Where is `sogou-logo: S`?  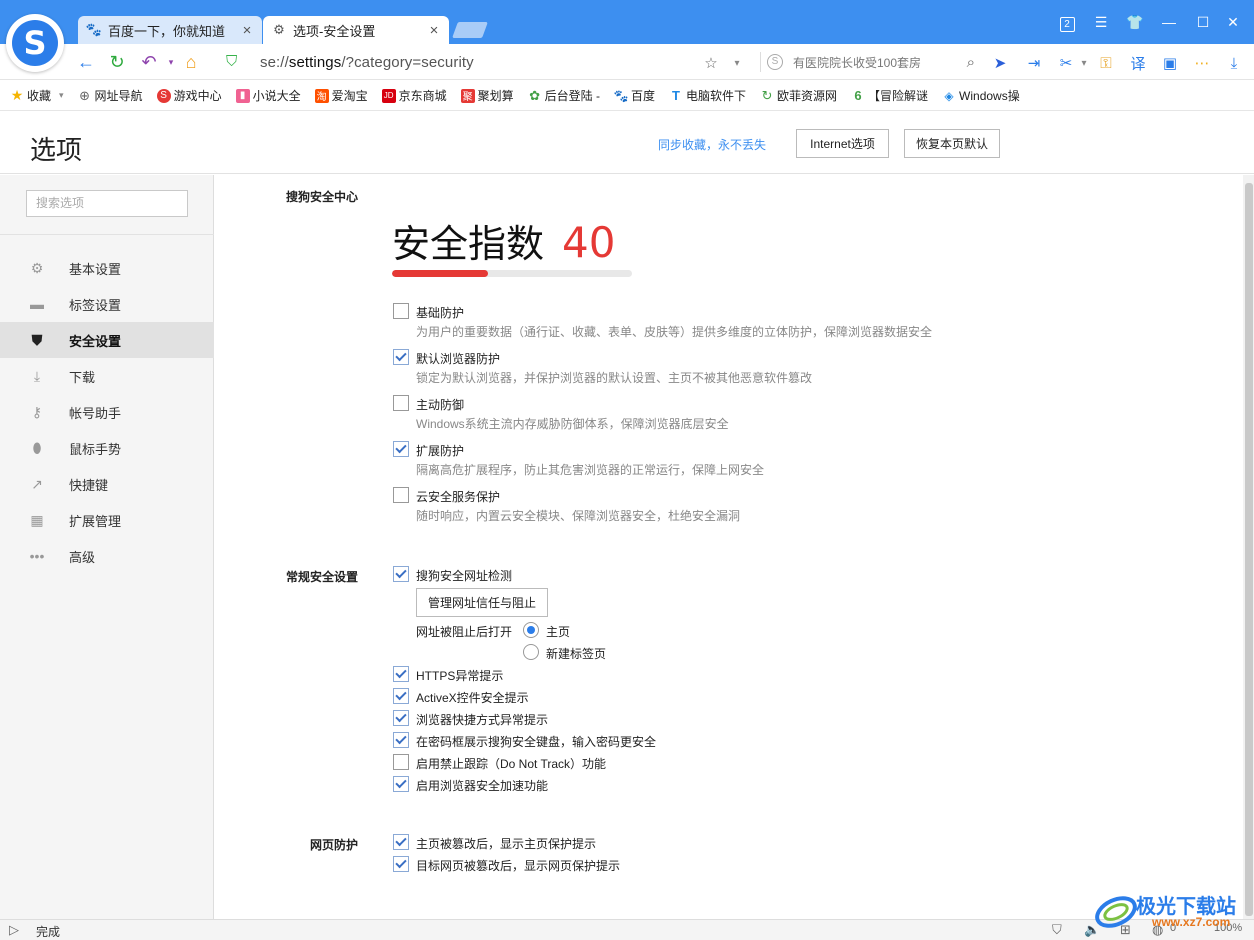 sogou-logo: S is located at coordinates (35, 43).